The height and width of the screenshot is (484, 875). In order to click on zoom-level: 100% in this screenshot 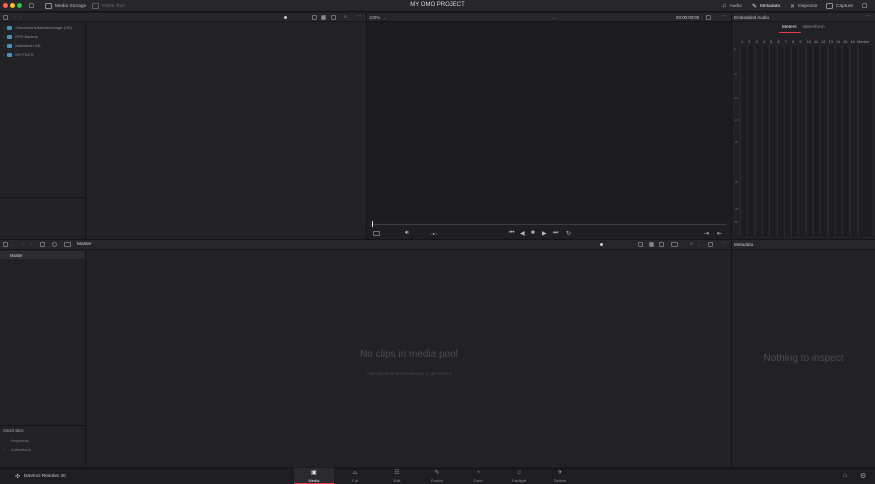, I will do `click(374, 17)`.